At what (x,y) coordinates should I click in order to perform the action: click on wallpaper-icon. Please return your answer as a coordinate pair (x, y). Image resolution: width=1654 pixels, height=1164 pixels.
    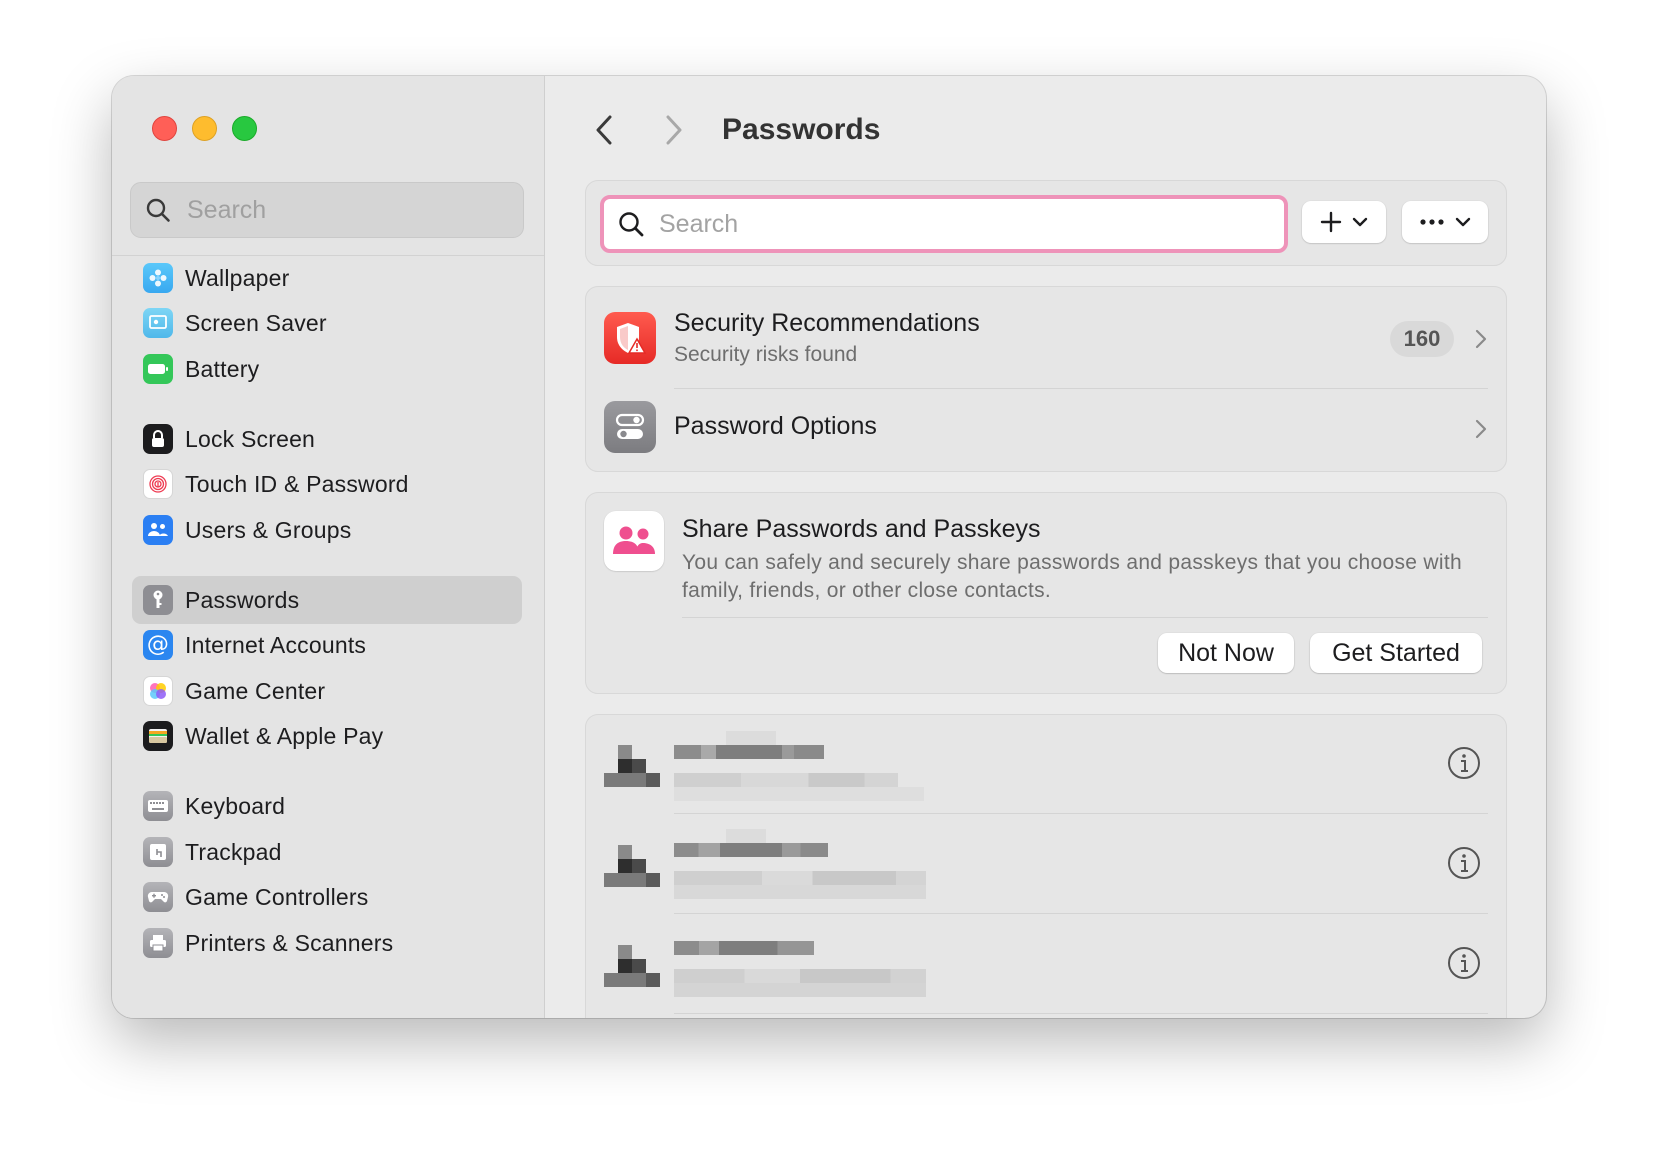
    Looking at the image, I should click on (158, 278).